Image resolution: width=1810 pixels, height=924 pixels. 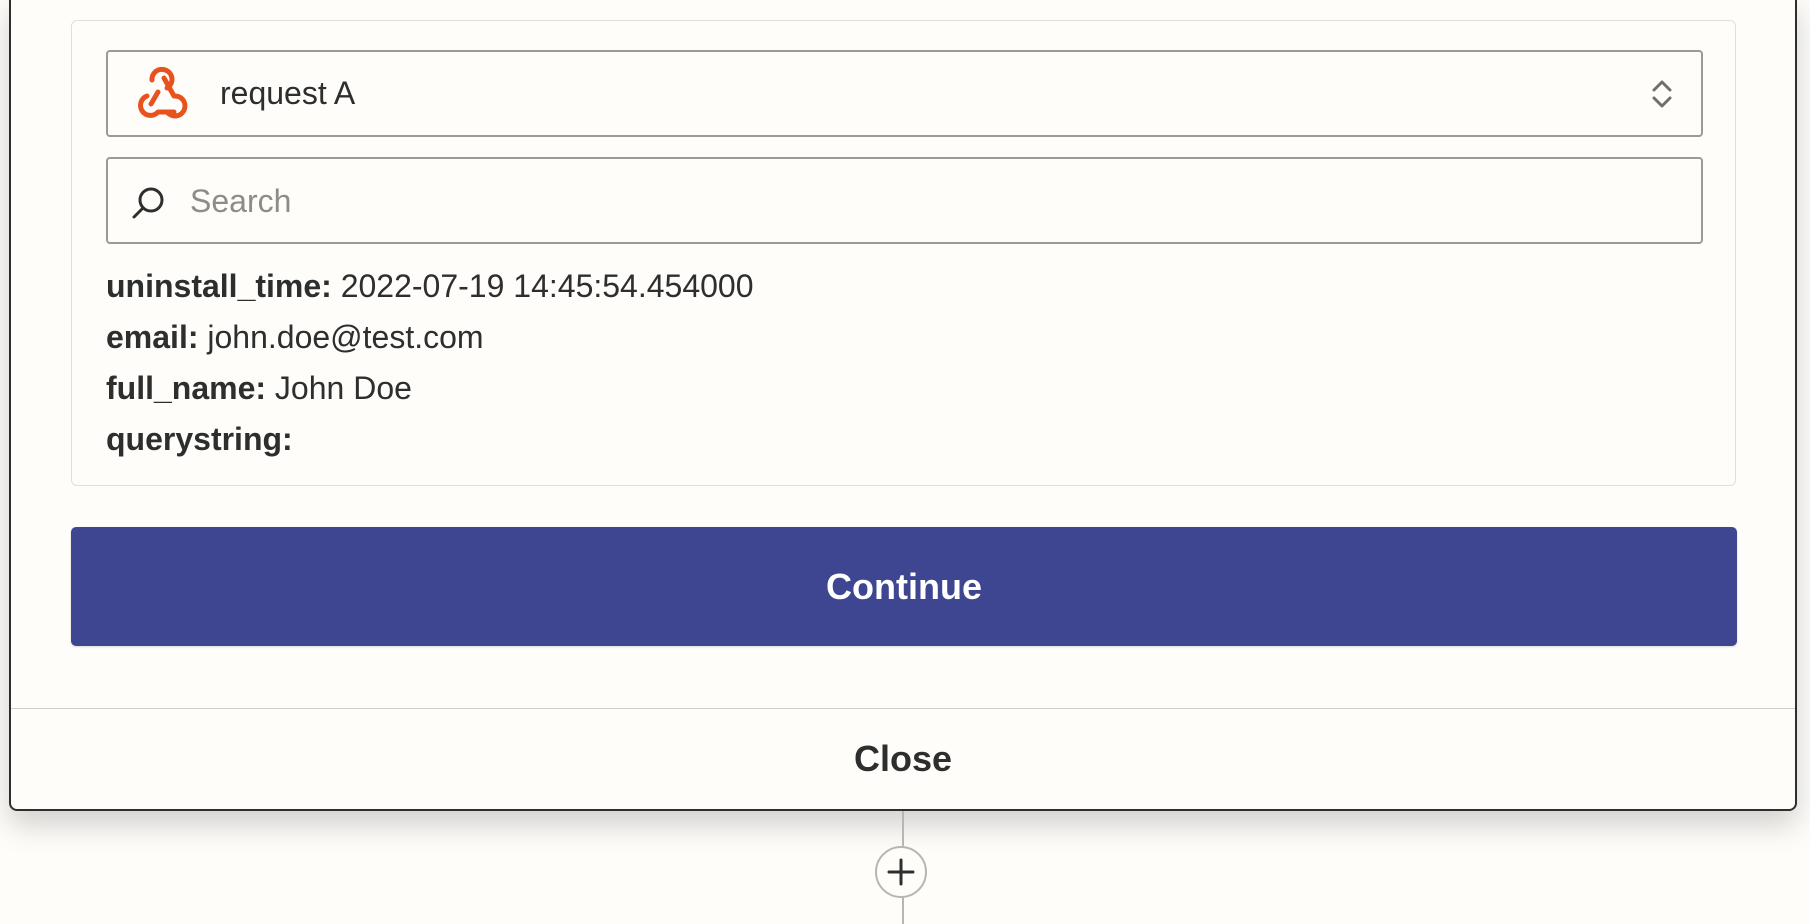 I want to click on field-key: email:, so click(x=152, y=337).